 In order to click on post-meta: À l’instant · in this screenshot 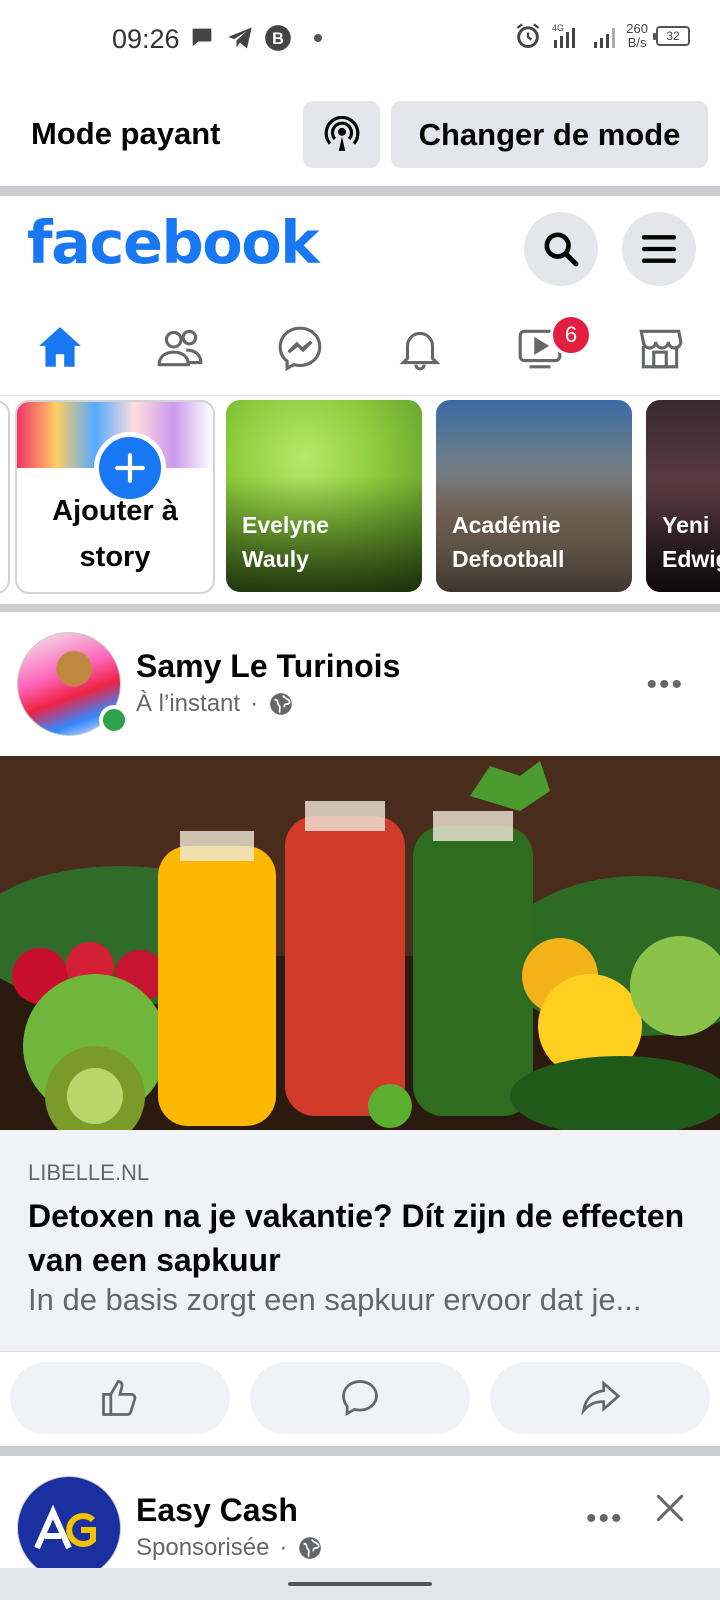, I will do `click(215, 704)`.